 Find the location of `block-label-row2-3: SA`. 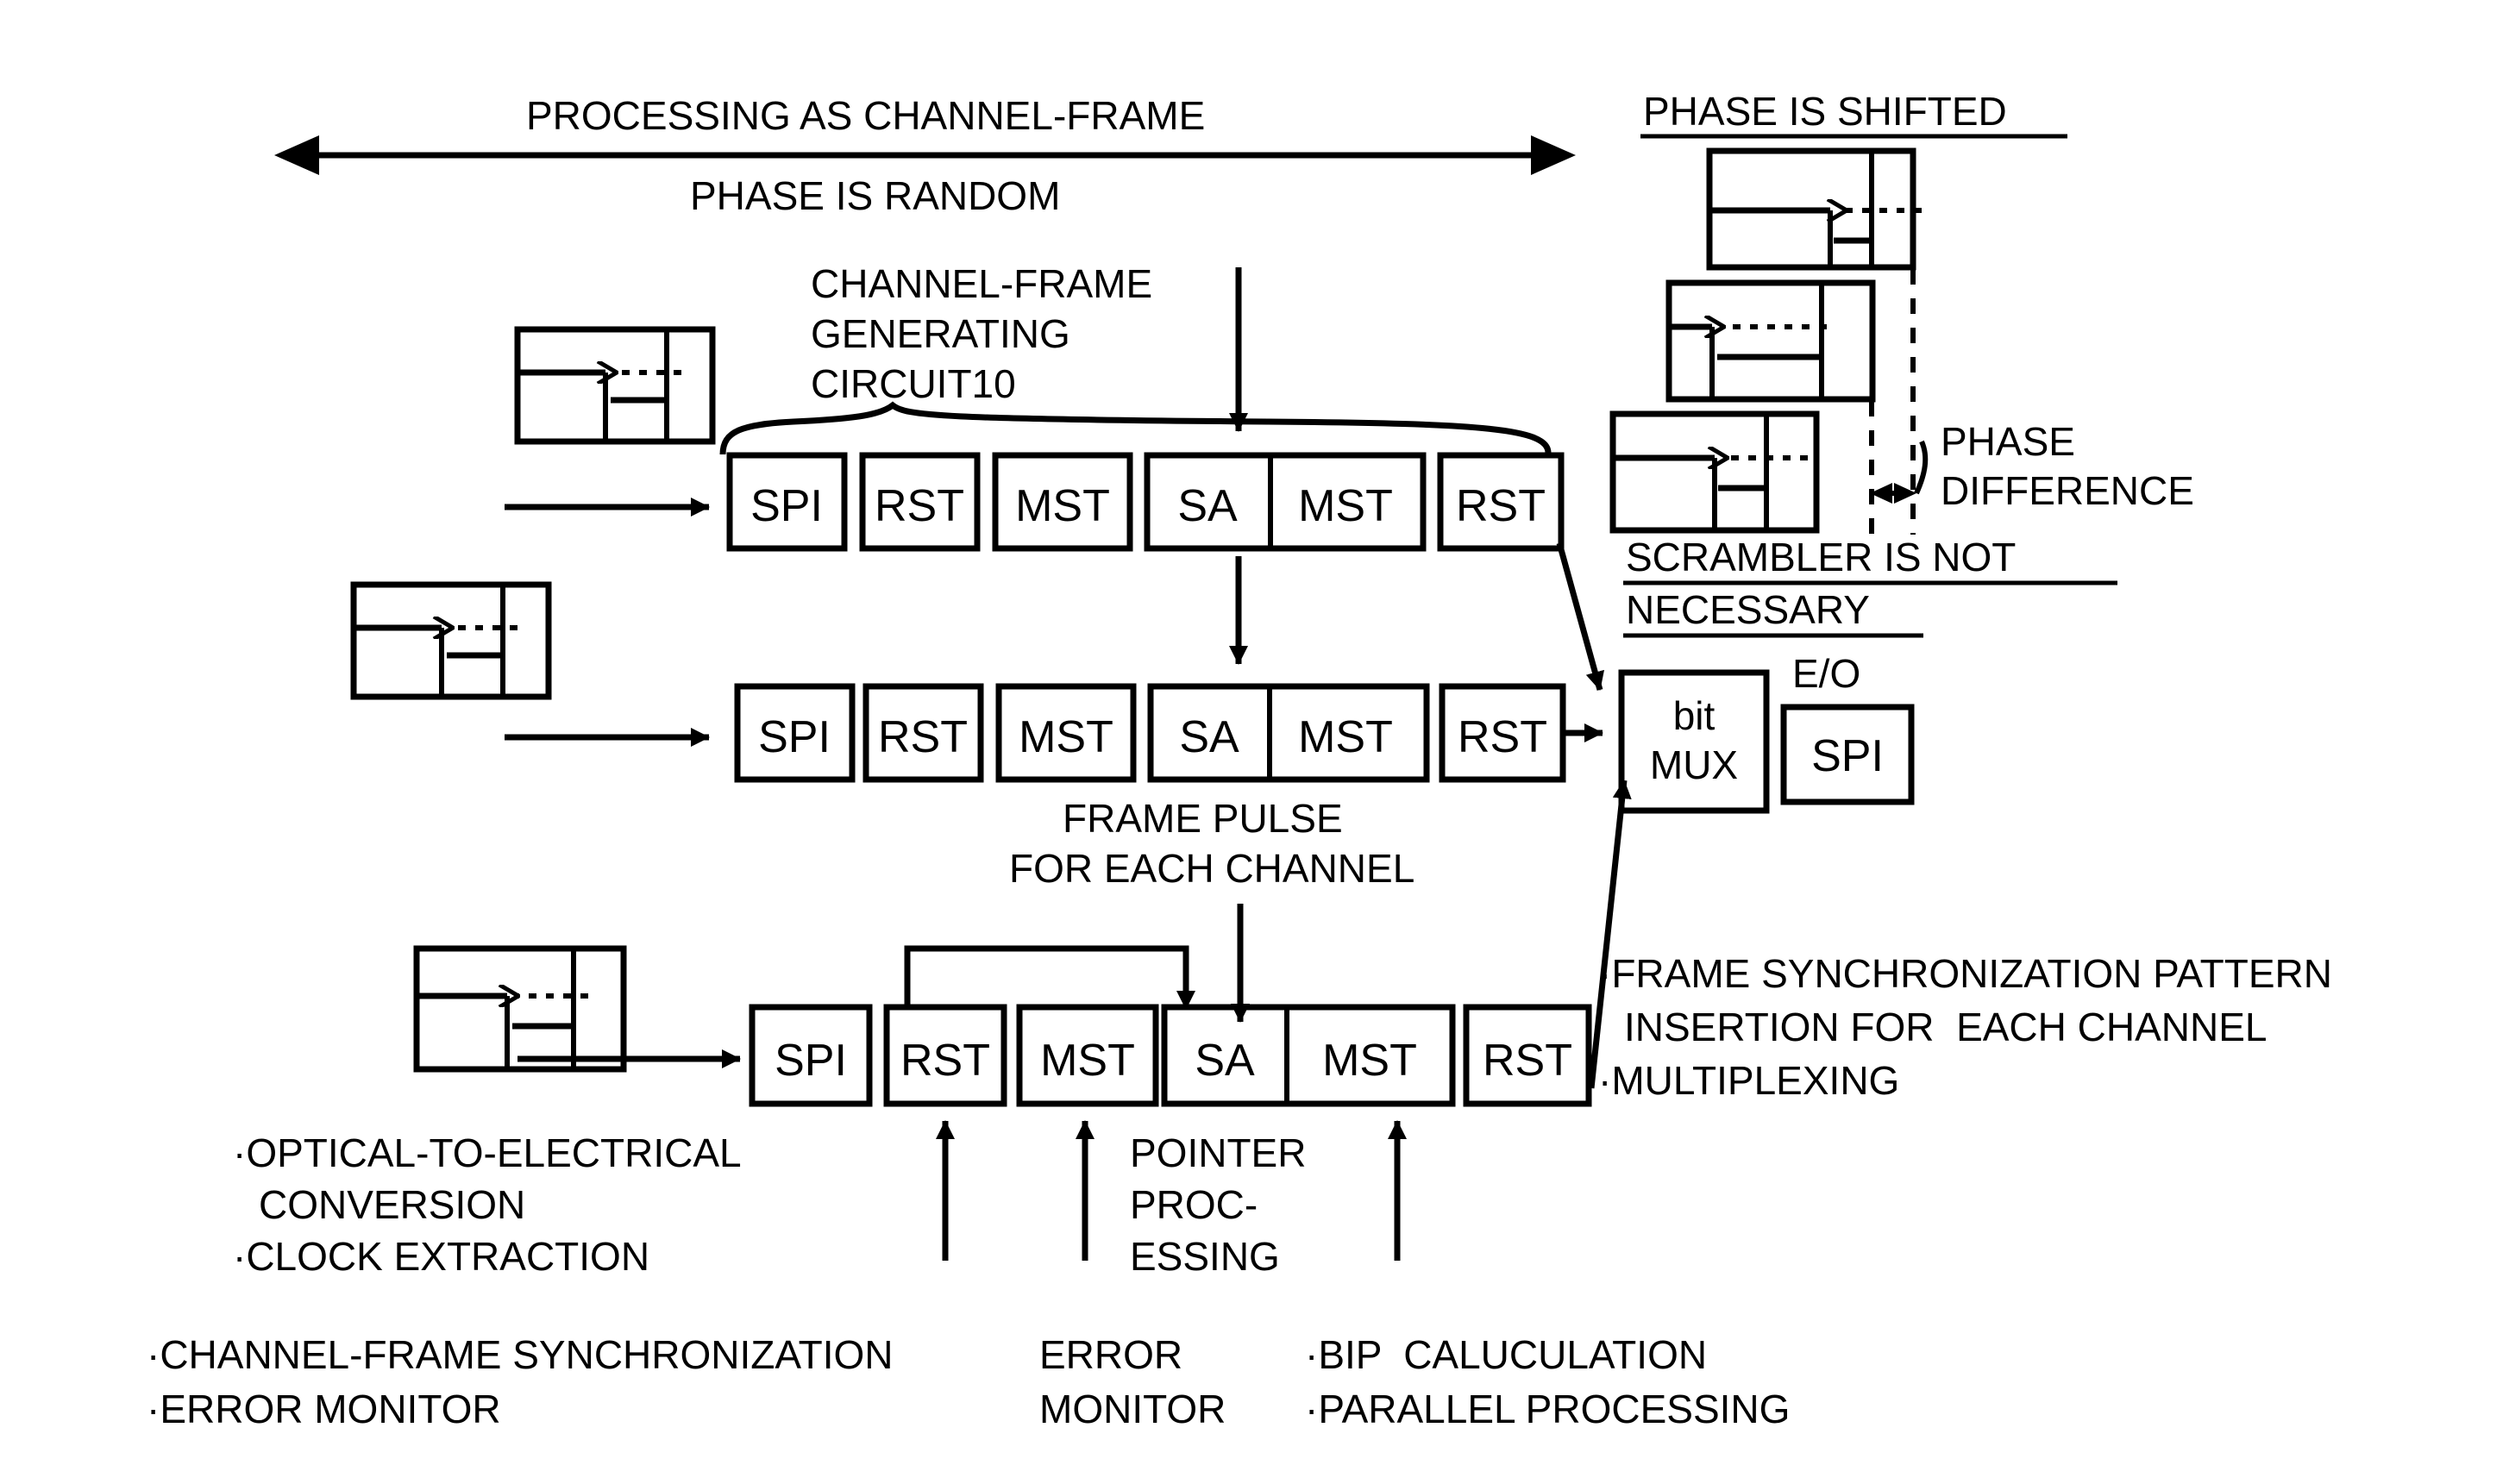

block-label-row2-3: SA is located at coordinates (1209, 737).